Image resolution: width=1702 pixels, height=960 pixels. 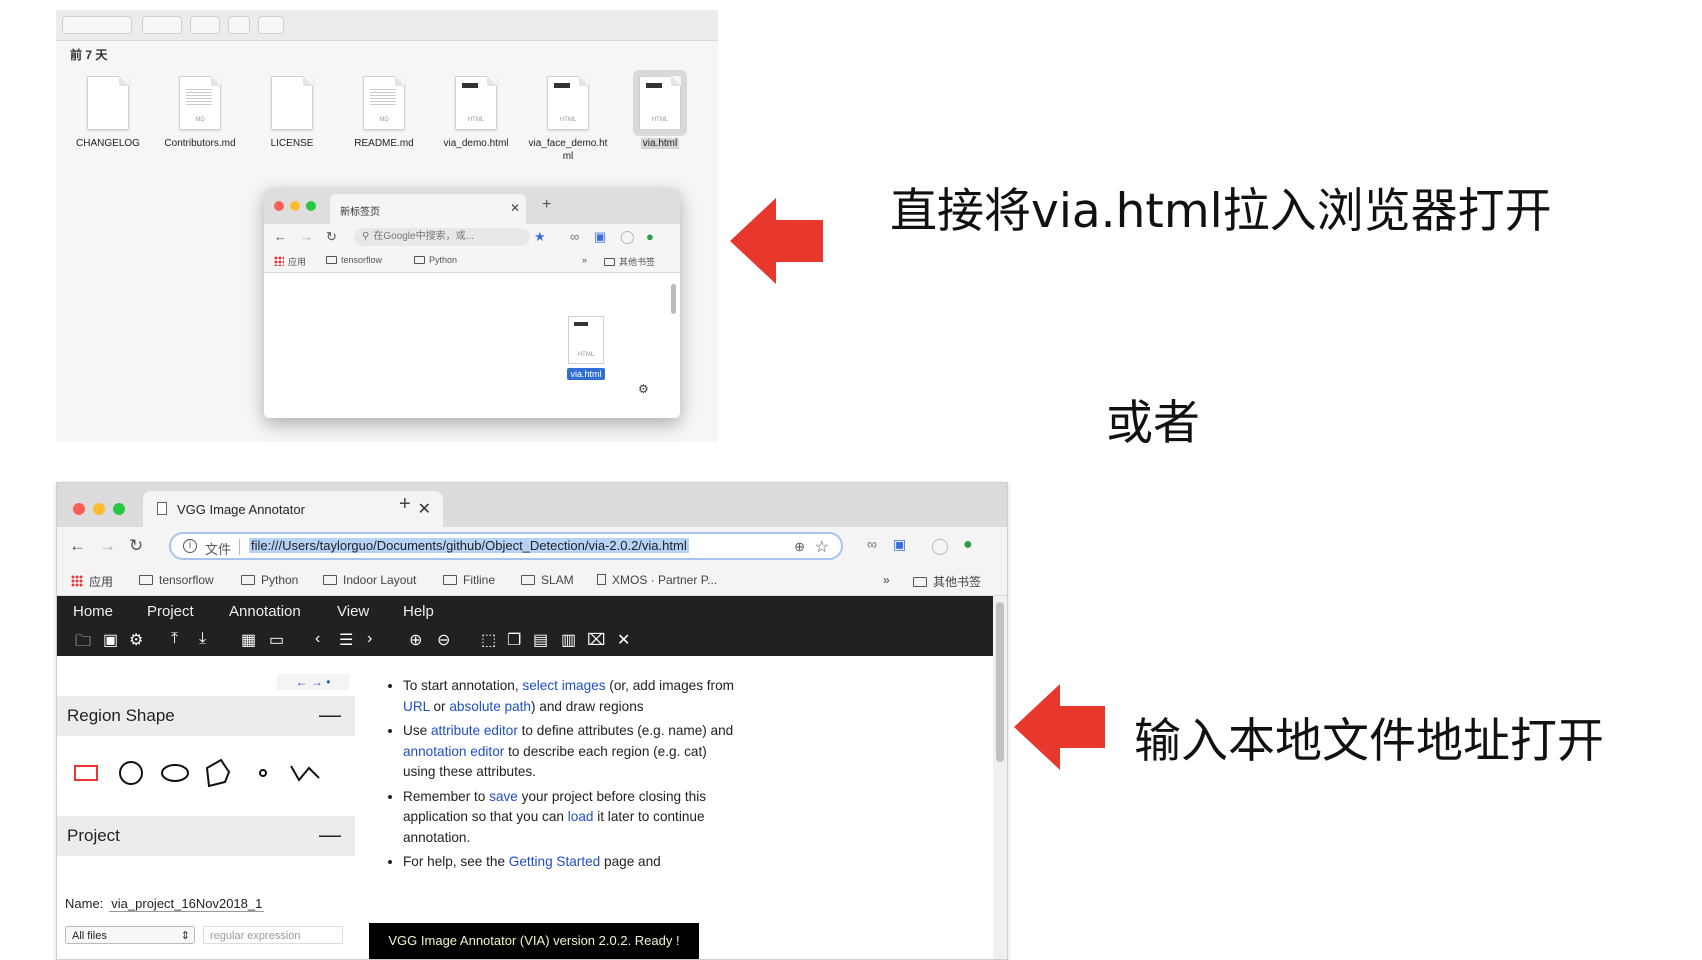 What do you see at coordinates (130, 935) in the screenshot?
I see `file-filter-select: All files ⇕` at bounding box center [130, 935].